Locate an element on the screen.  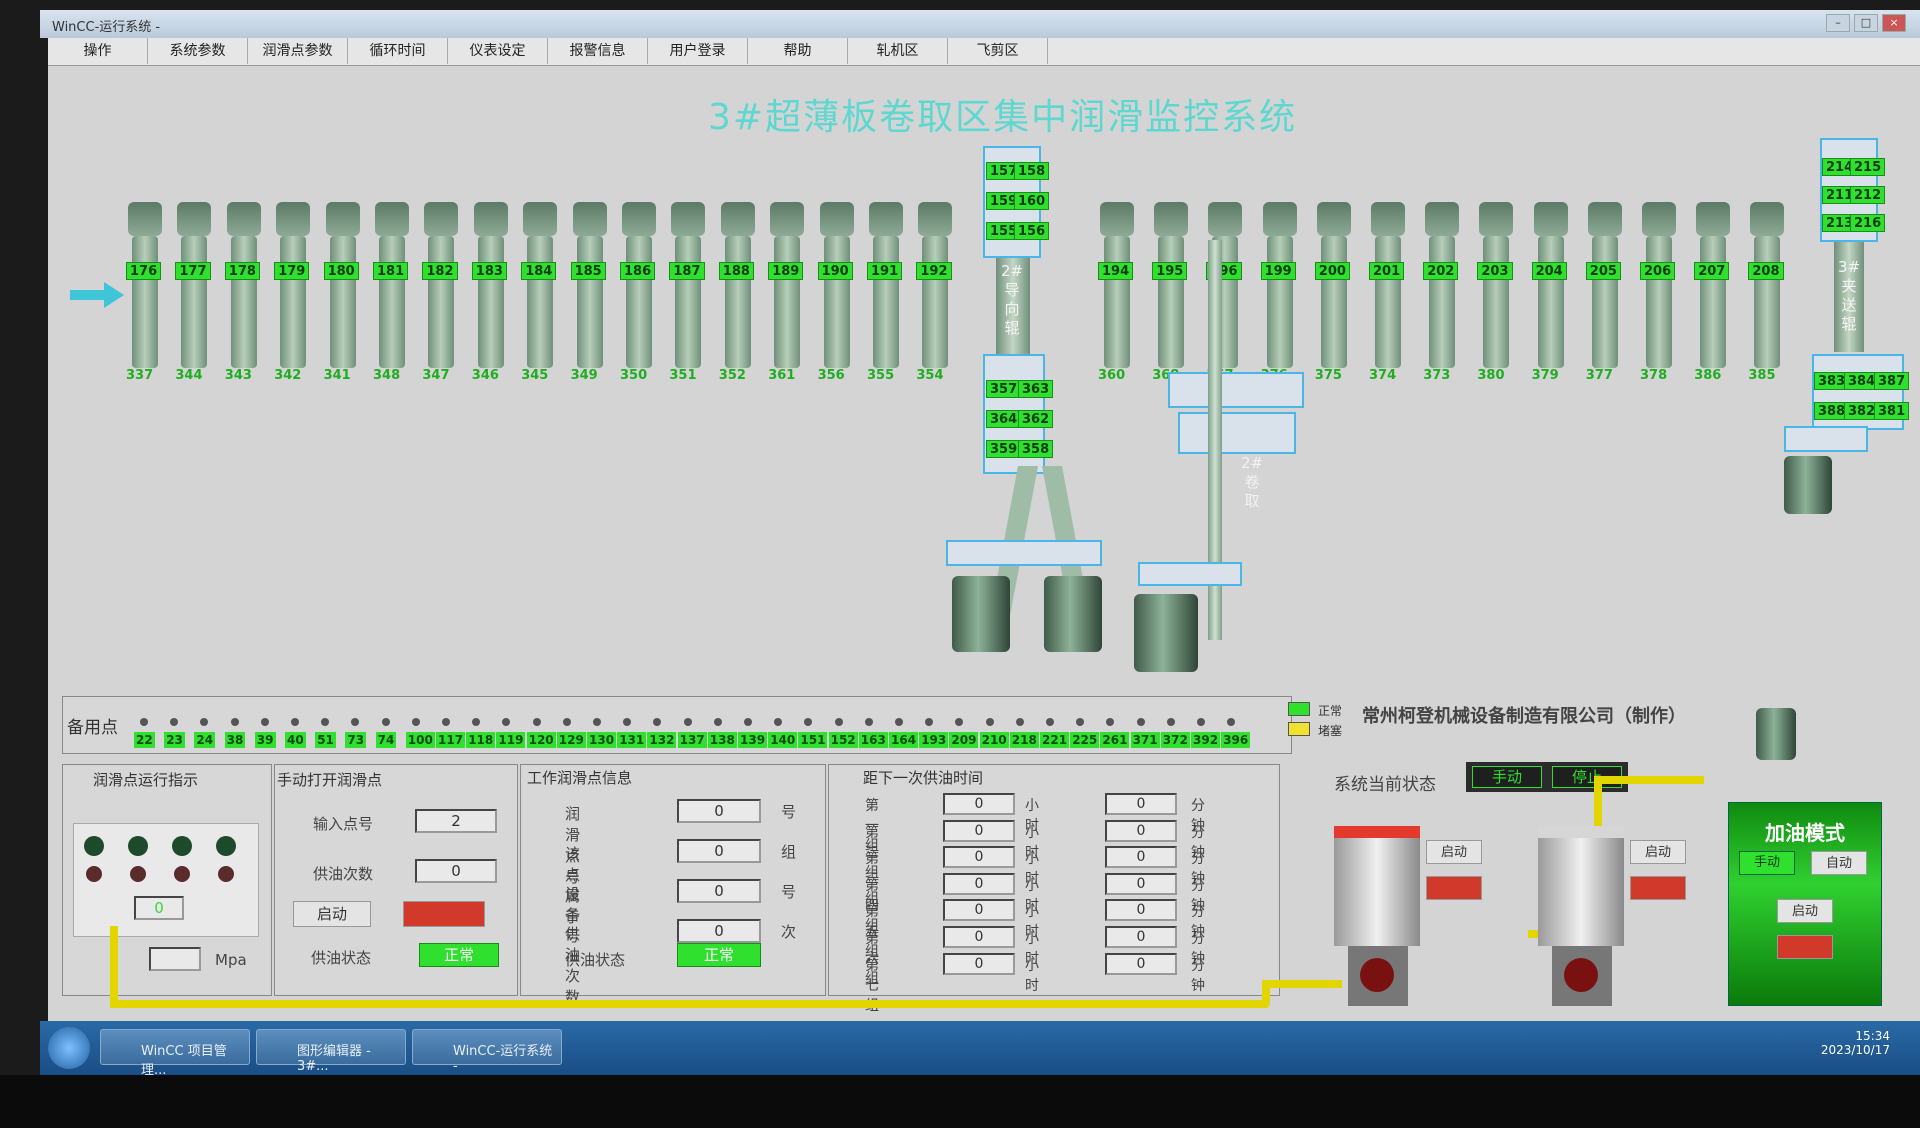
menu-help: 帮助 is located at coordinates (798, 51).